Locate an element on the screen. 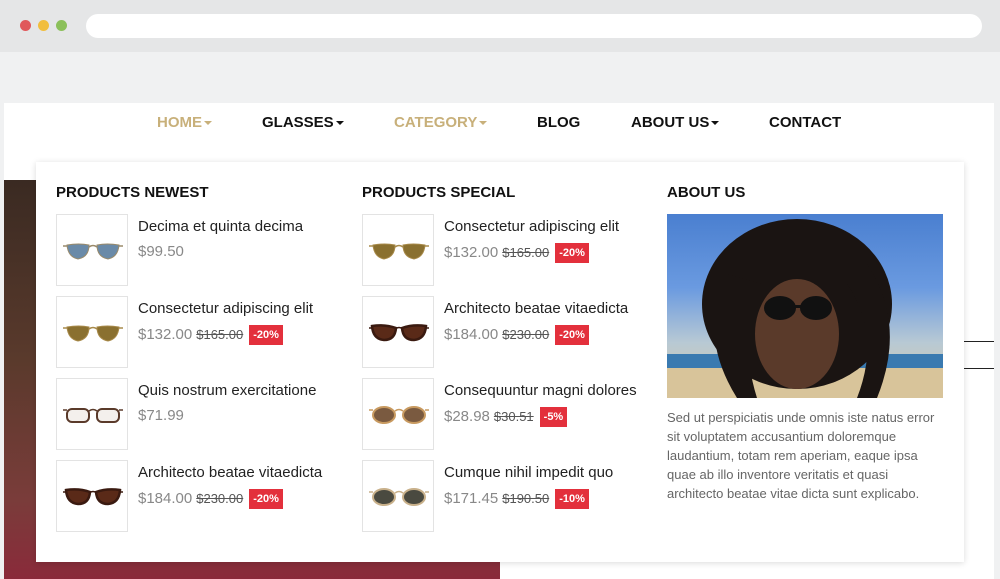 The width and height of the screenshot is (1000, 579). nav-blog-label: BLOG is located at coordinates (559, 122).